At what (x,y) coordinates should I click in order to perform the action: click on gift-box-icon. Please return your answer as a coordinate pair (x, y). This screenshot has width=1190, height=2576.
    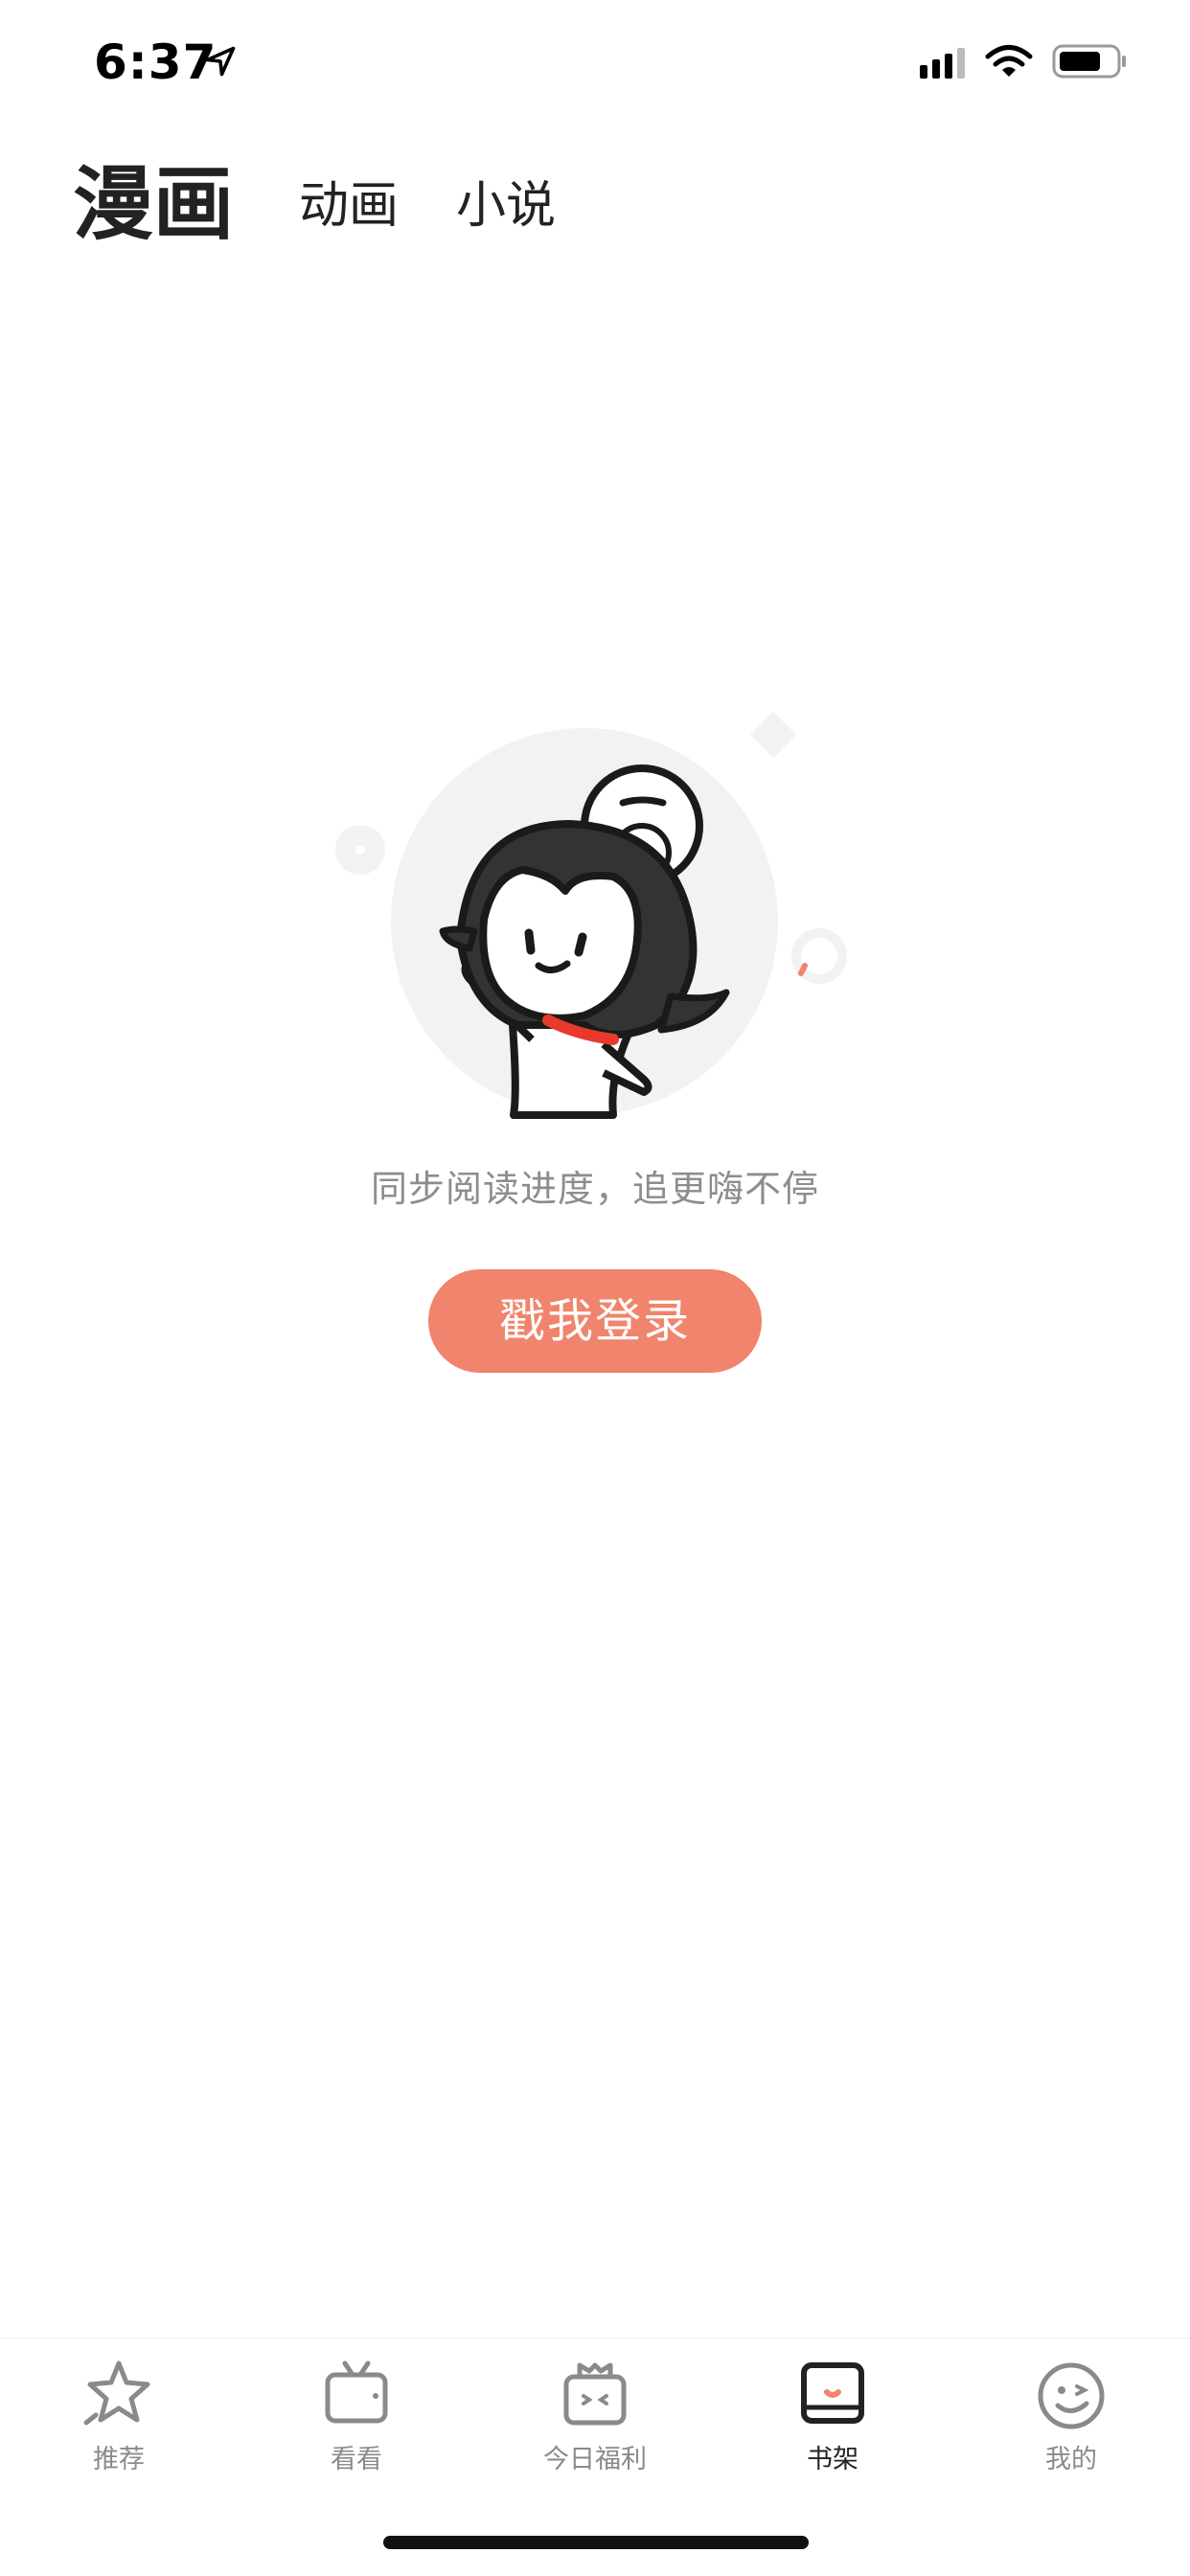
    Looking at the image, I should click on (595, 2394).